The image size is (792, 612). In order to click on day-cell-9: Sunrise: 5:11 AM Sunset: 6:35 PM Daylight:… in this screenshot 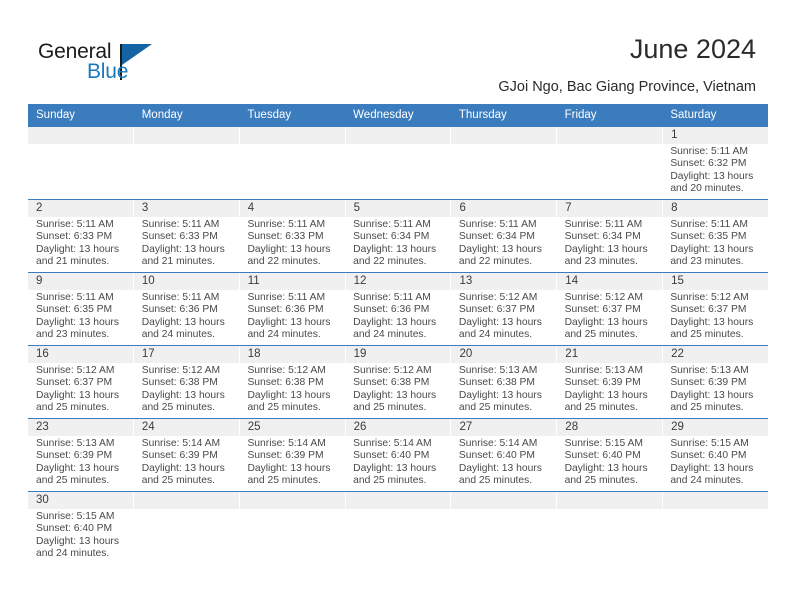, I will do `click(81, 317)`.